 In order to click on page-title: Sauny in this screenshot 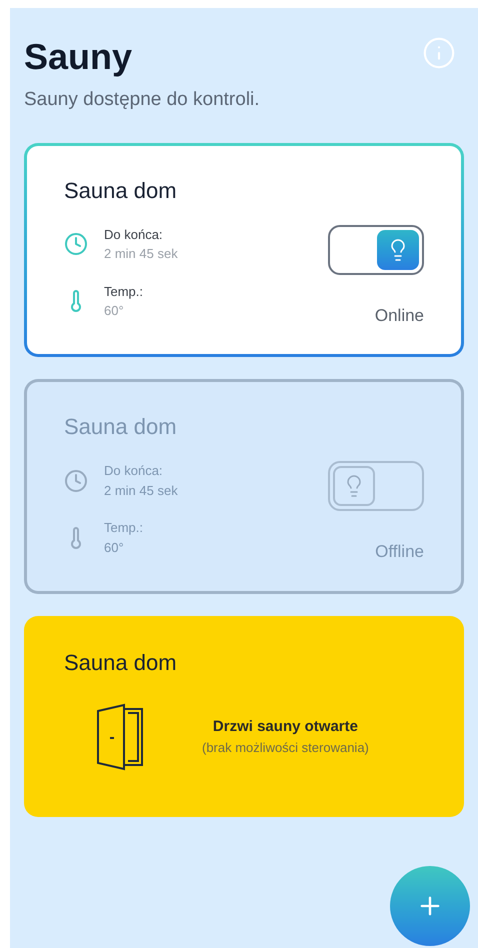, I will do `click(78, 57)`.